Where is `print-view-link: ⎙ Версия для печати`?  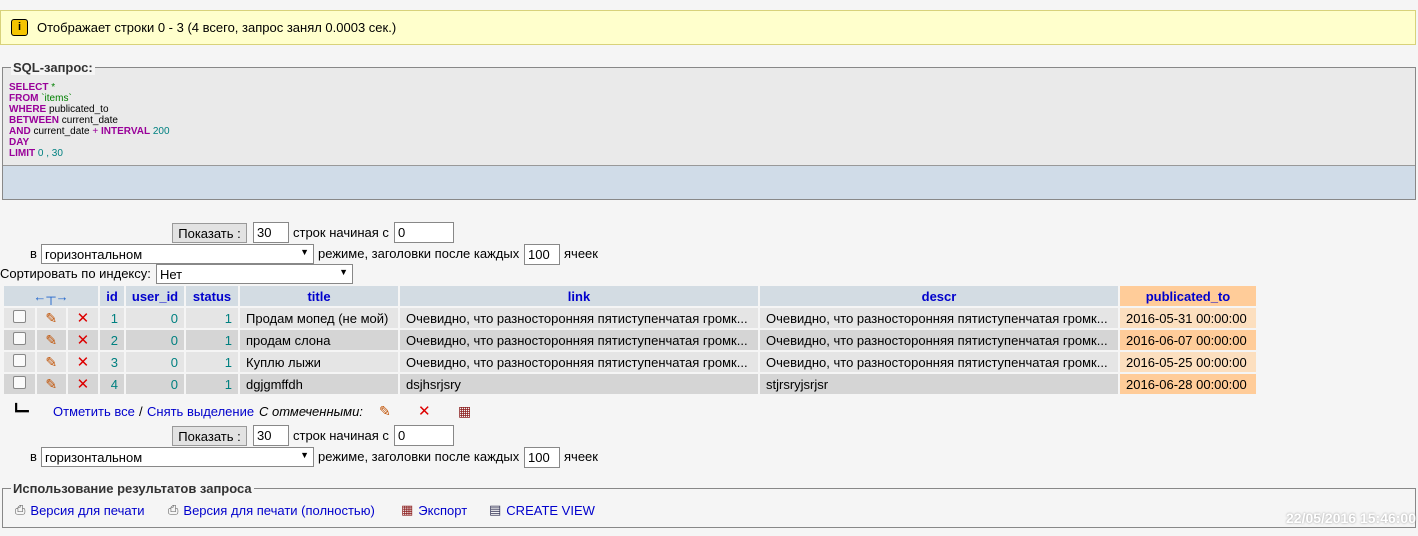 print-view-link: ⎙ Версия для печати is located at coordinates (80, 510).